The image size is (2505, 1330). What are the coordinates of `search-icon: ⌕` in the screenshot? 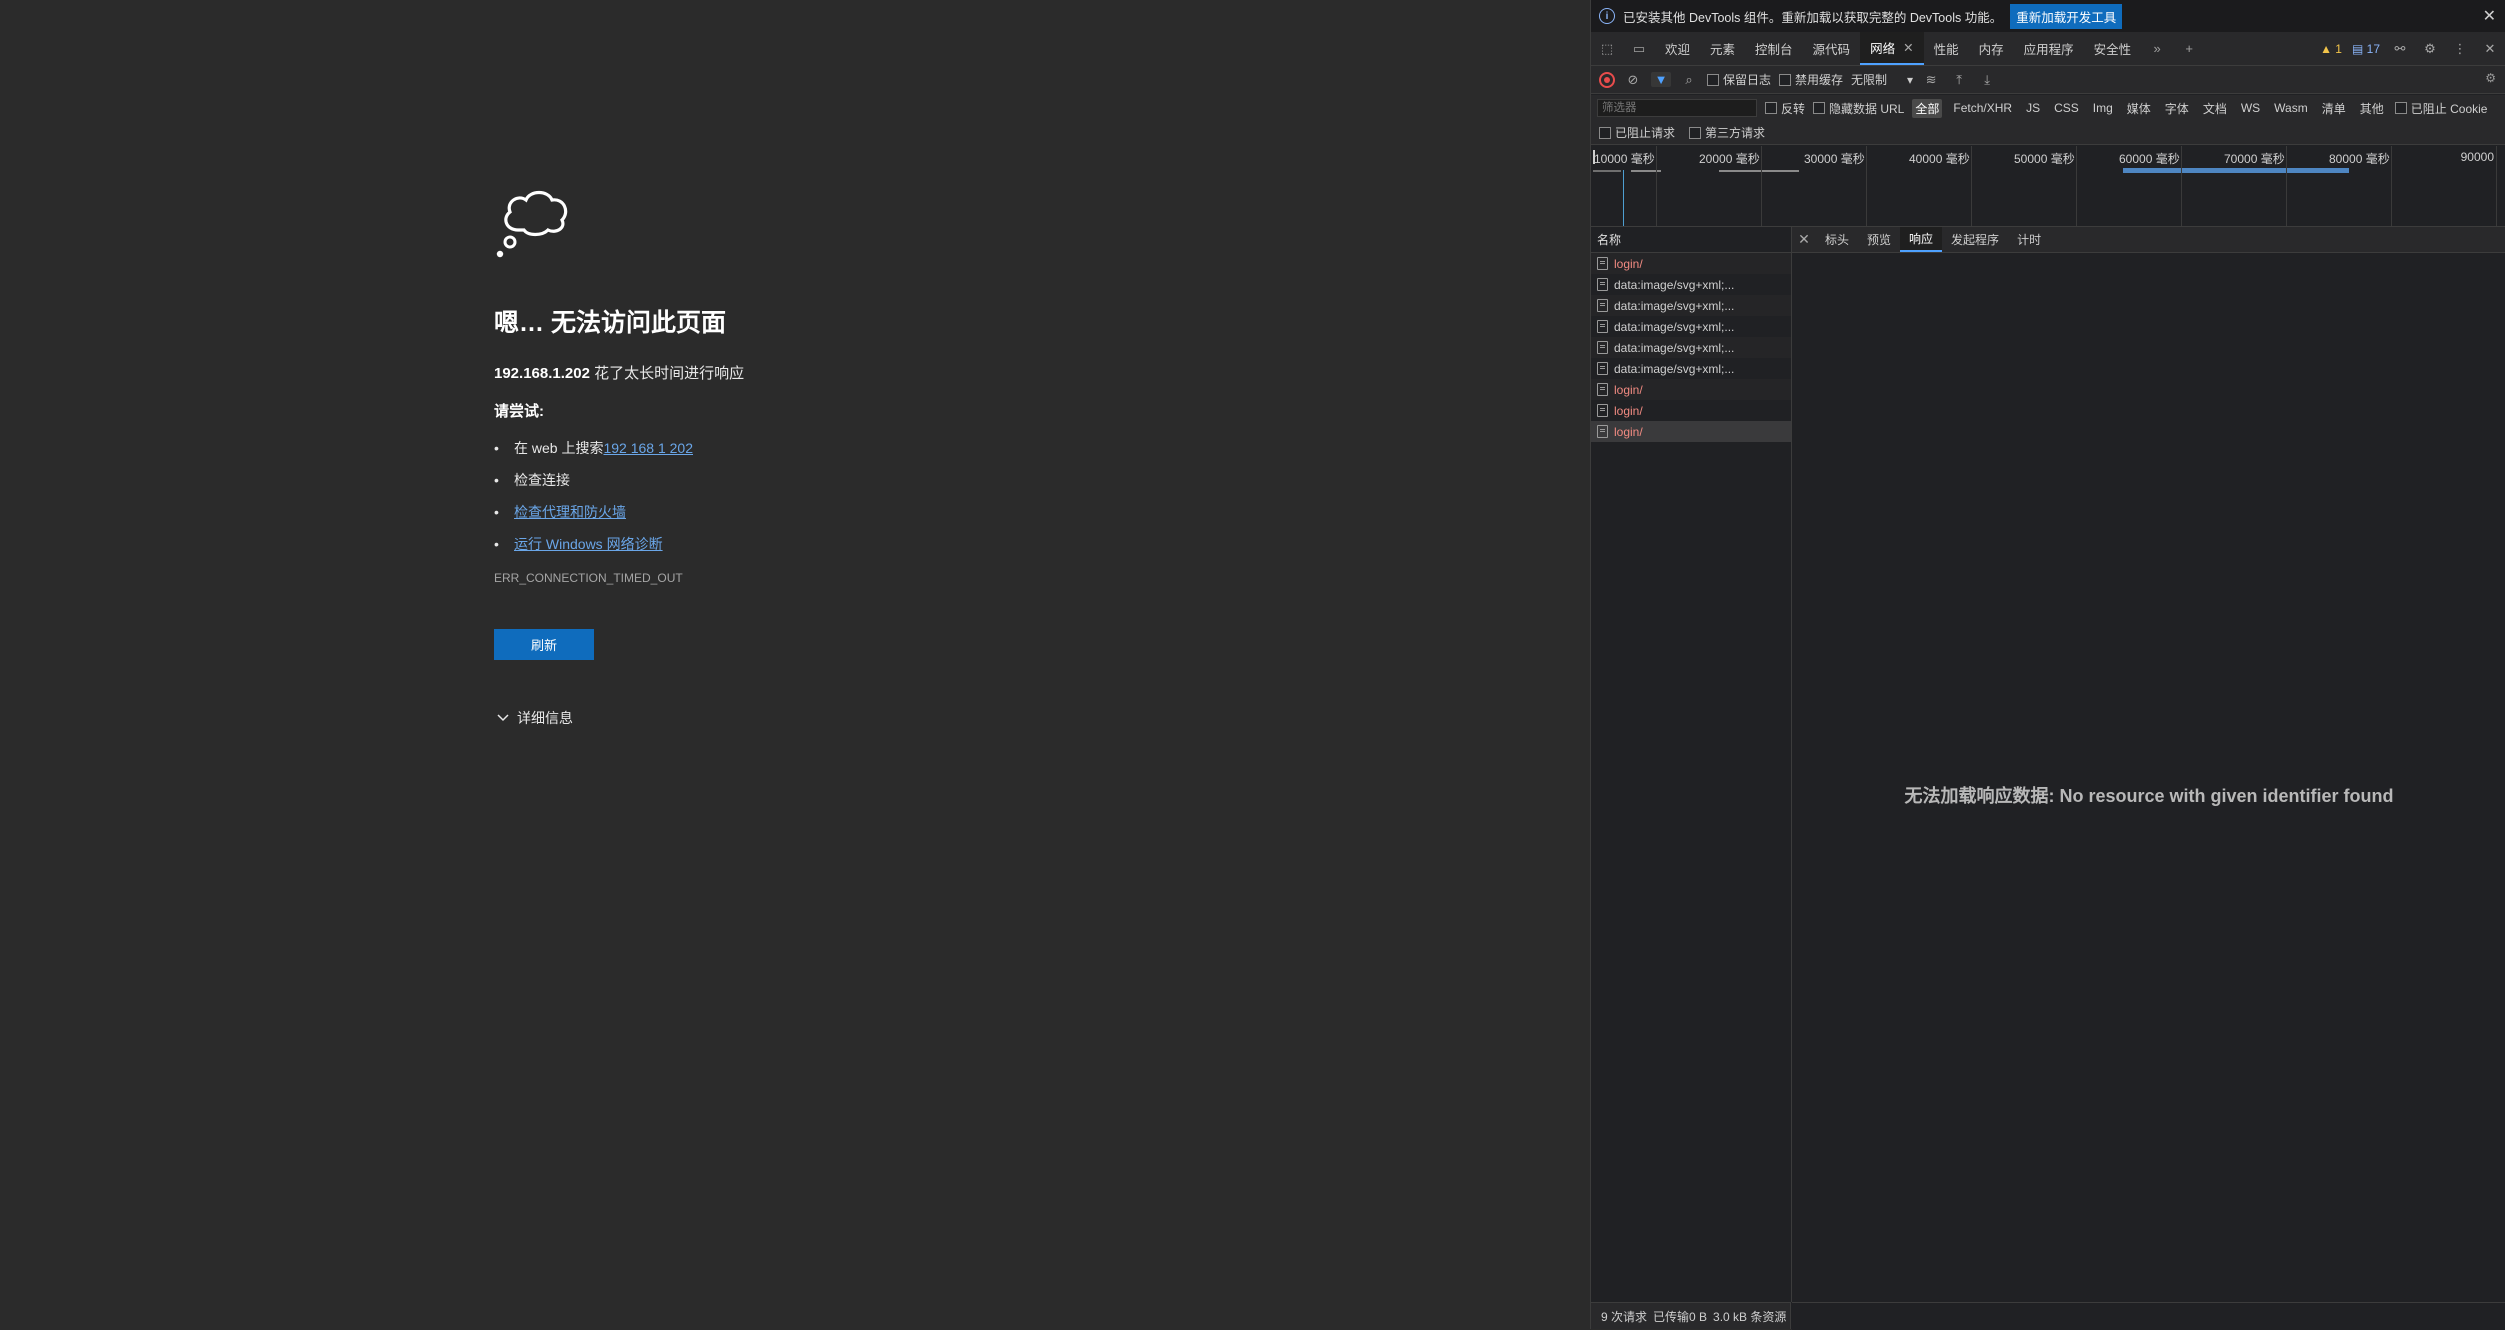 It's located at (1689, 80).